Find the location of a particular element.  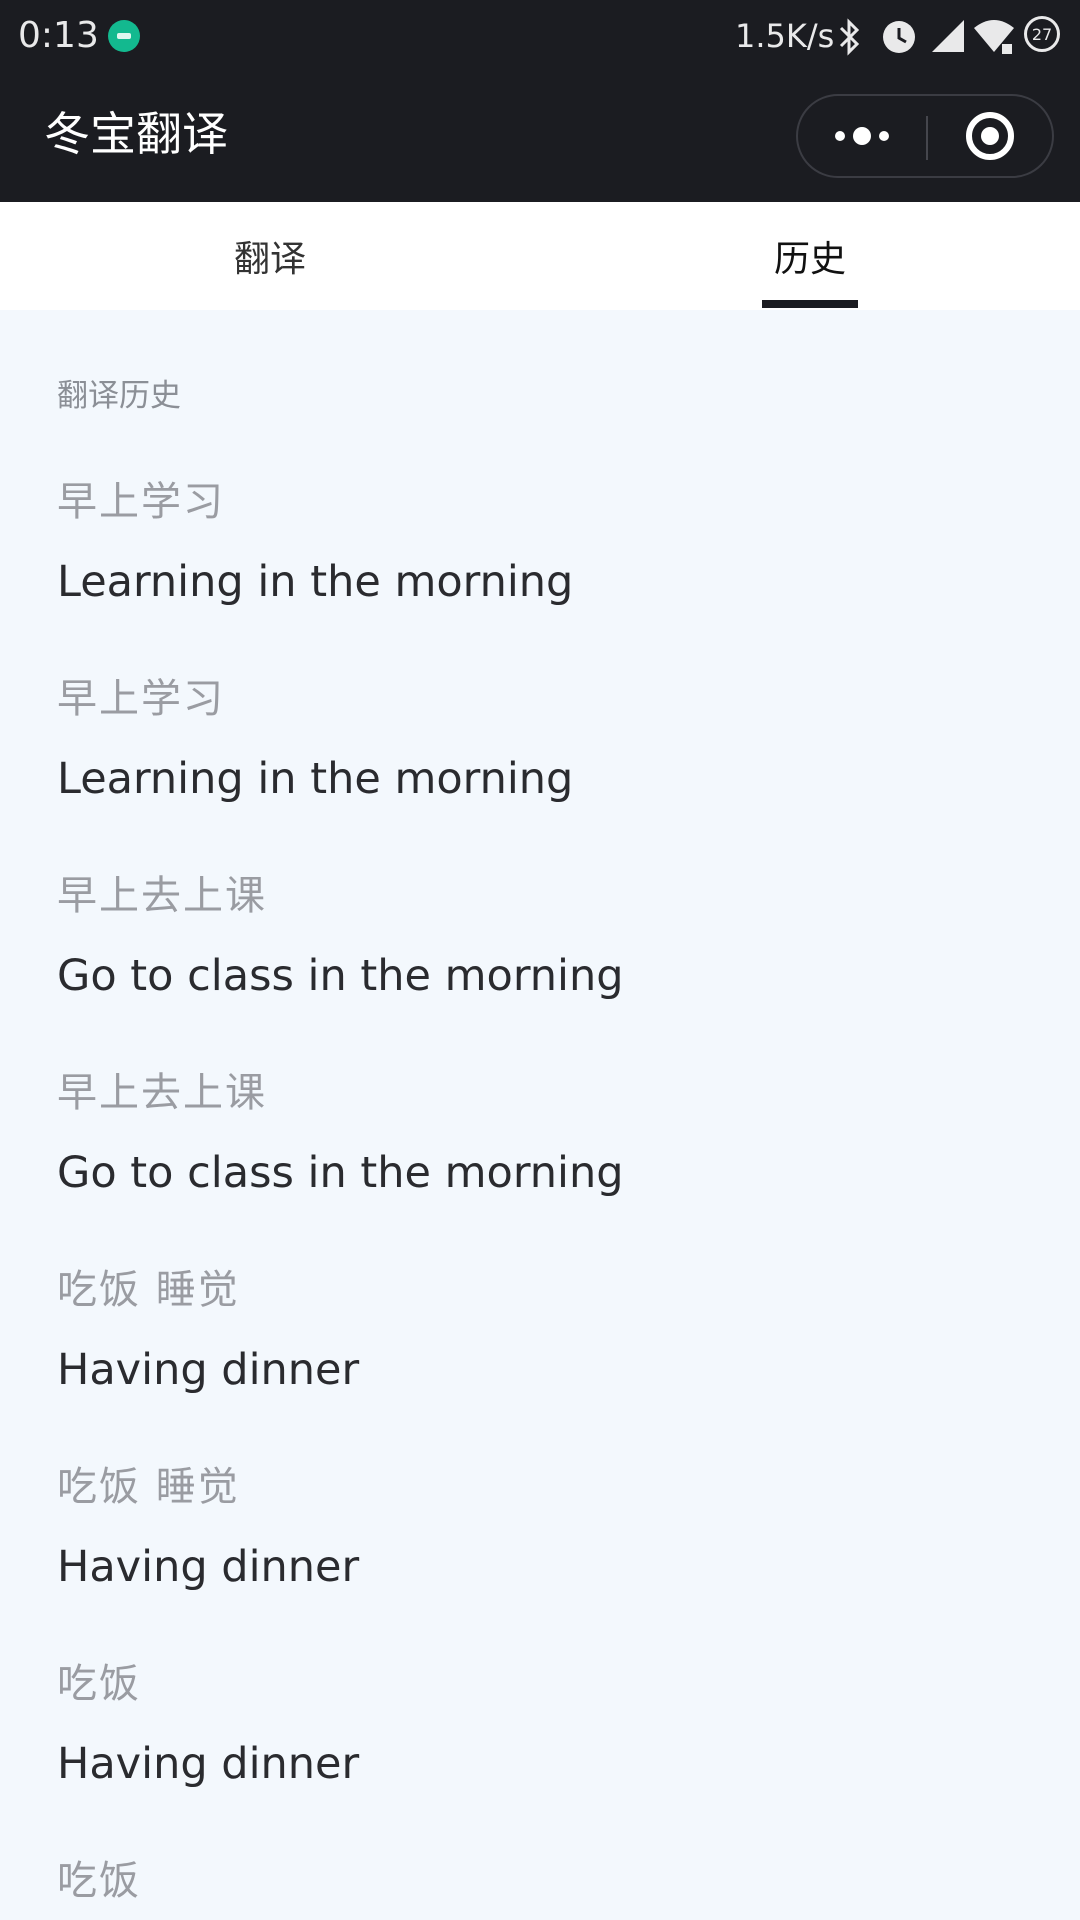

tab-history: 历史 is located at coordinates (810, 256).